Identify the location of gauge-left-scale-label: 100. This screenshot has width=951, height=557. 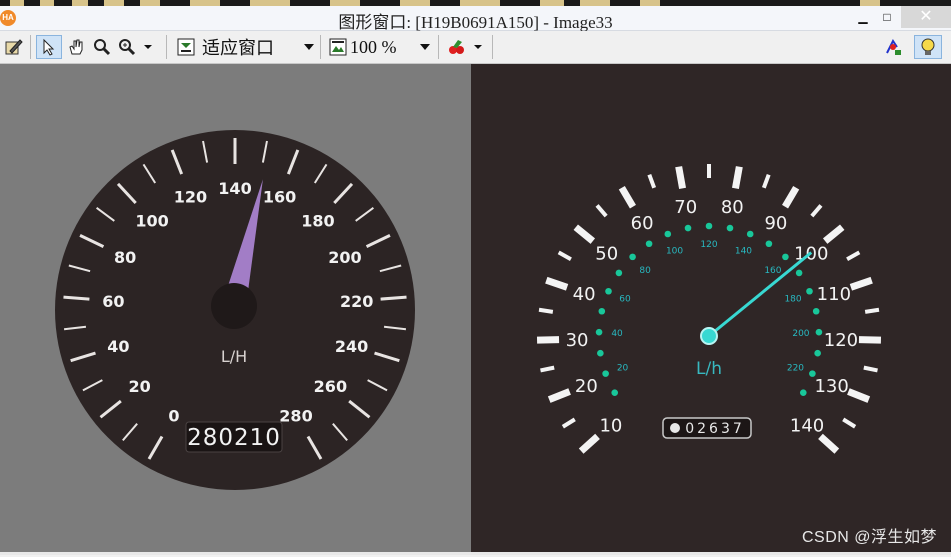
(151, 221).